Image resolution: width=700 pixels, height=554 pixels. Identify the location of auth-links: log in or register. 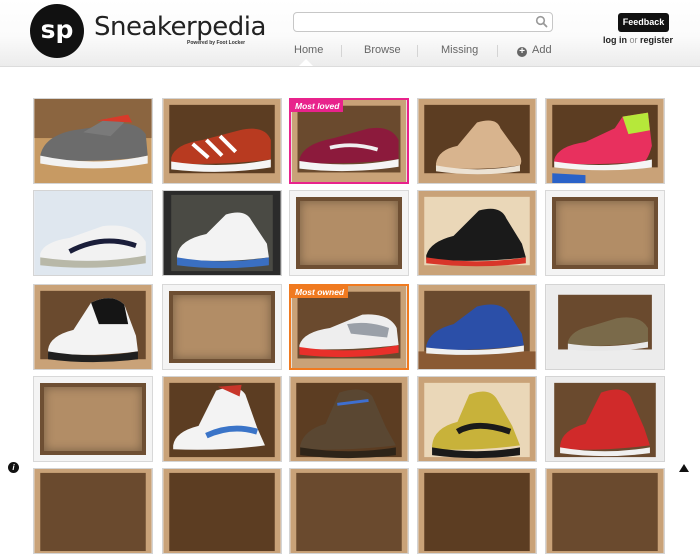
(638, 40).